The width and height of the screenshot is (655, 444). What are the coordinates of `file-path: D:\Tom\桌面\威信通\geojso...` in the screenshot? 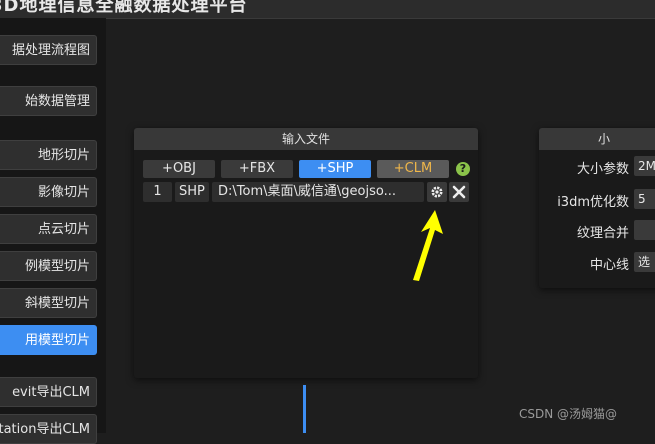 It's located at (318, 192).